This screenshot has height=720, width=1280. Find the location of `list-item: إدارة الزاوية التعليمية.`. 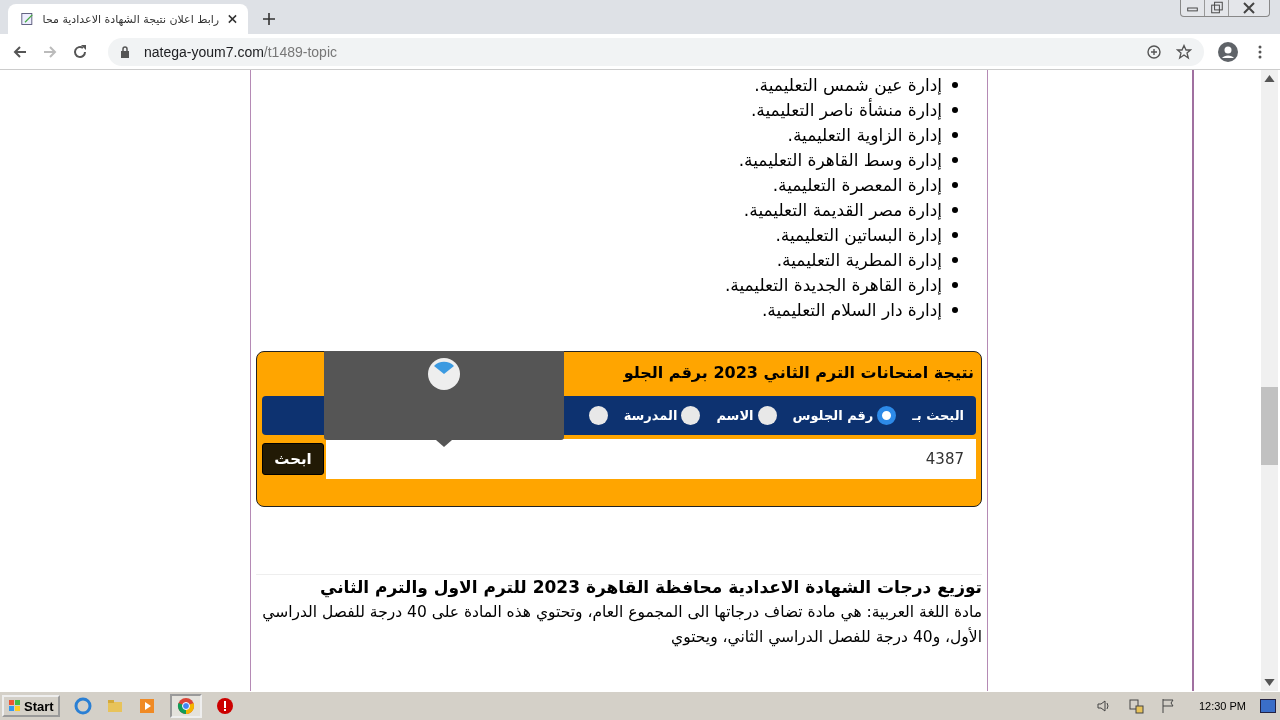

list-item: إدارة الزاوية التعليمية. is located at coordinates (864, 134).